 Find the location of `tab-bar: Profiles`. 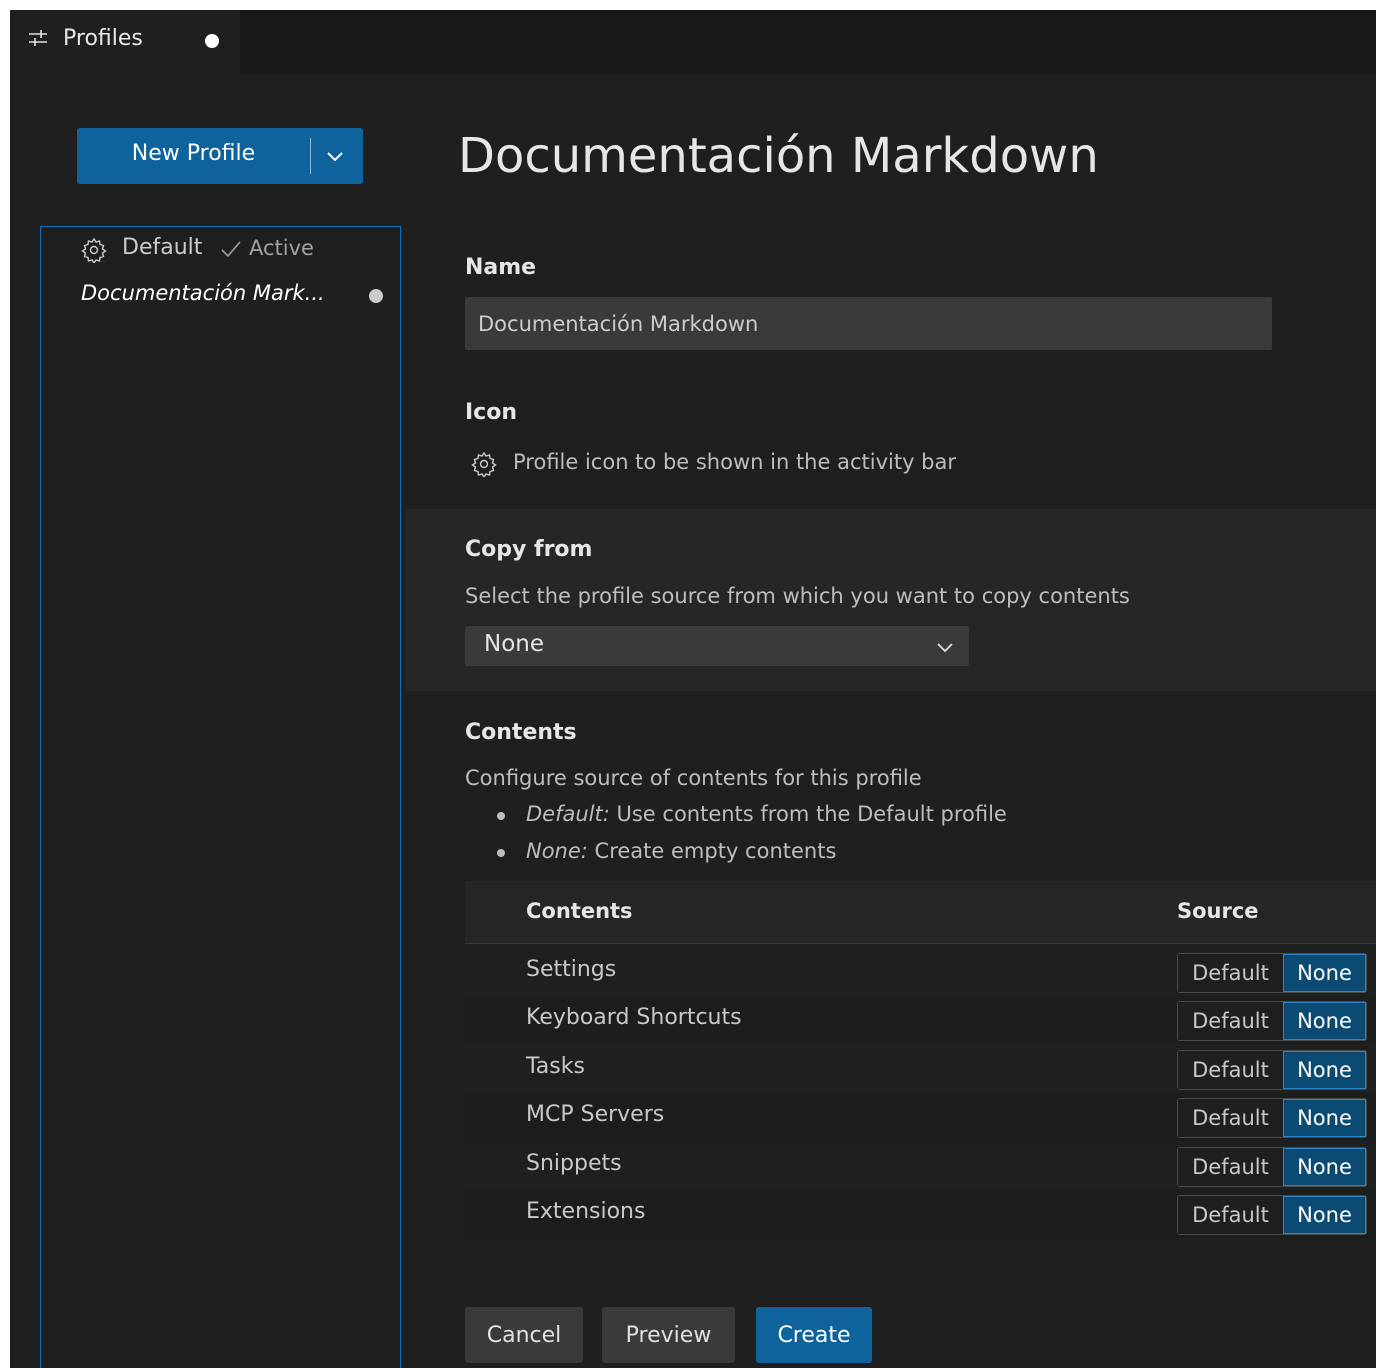

tab-bar: Profiles is located at coordinates (693, 42).